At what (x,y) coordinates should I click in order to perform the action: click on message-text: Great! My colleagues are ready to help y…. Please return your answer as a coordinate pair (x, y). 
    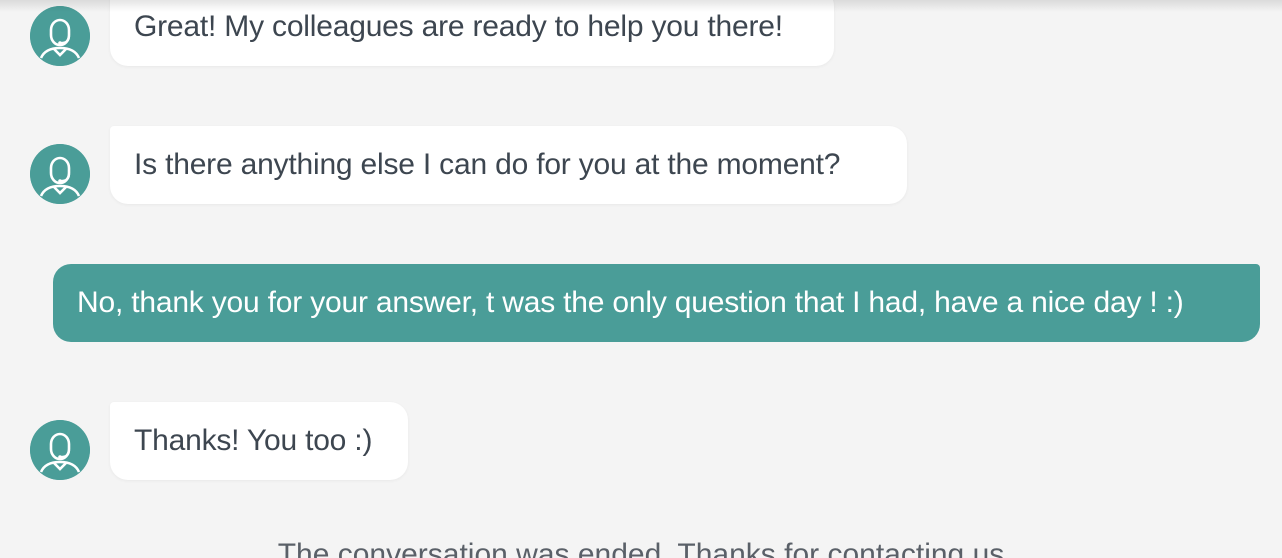
    Looking at the image, I should click on (458, 26).